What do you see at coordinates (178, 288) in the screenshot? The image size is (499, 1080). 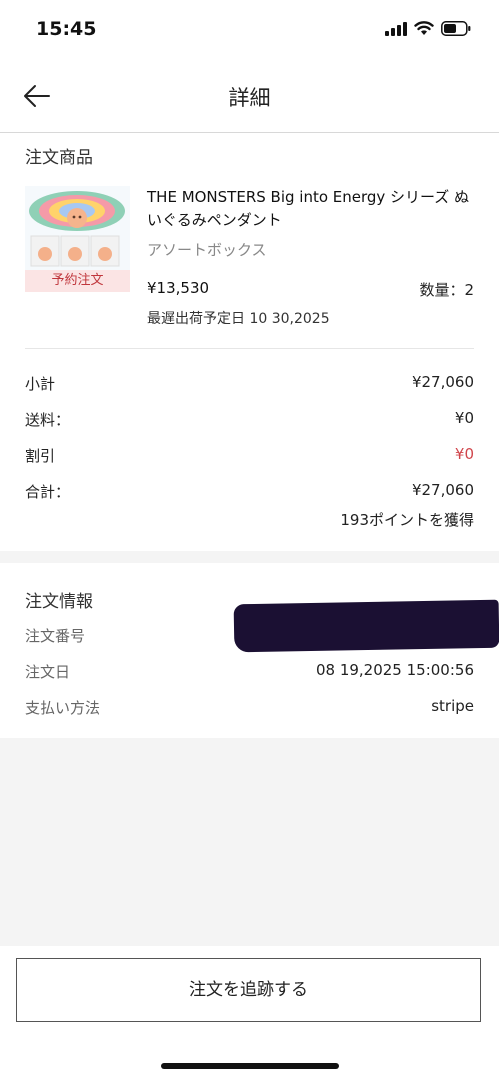 I see `product-price: ¥13,530` at bounding box center [178, 288].